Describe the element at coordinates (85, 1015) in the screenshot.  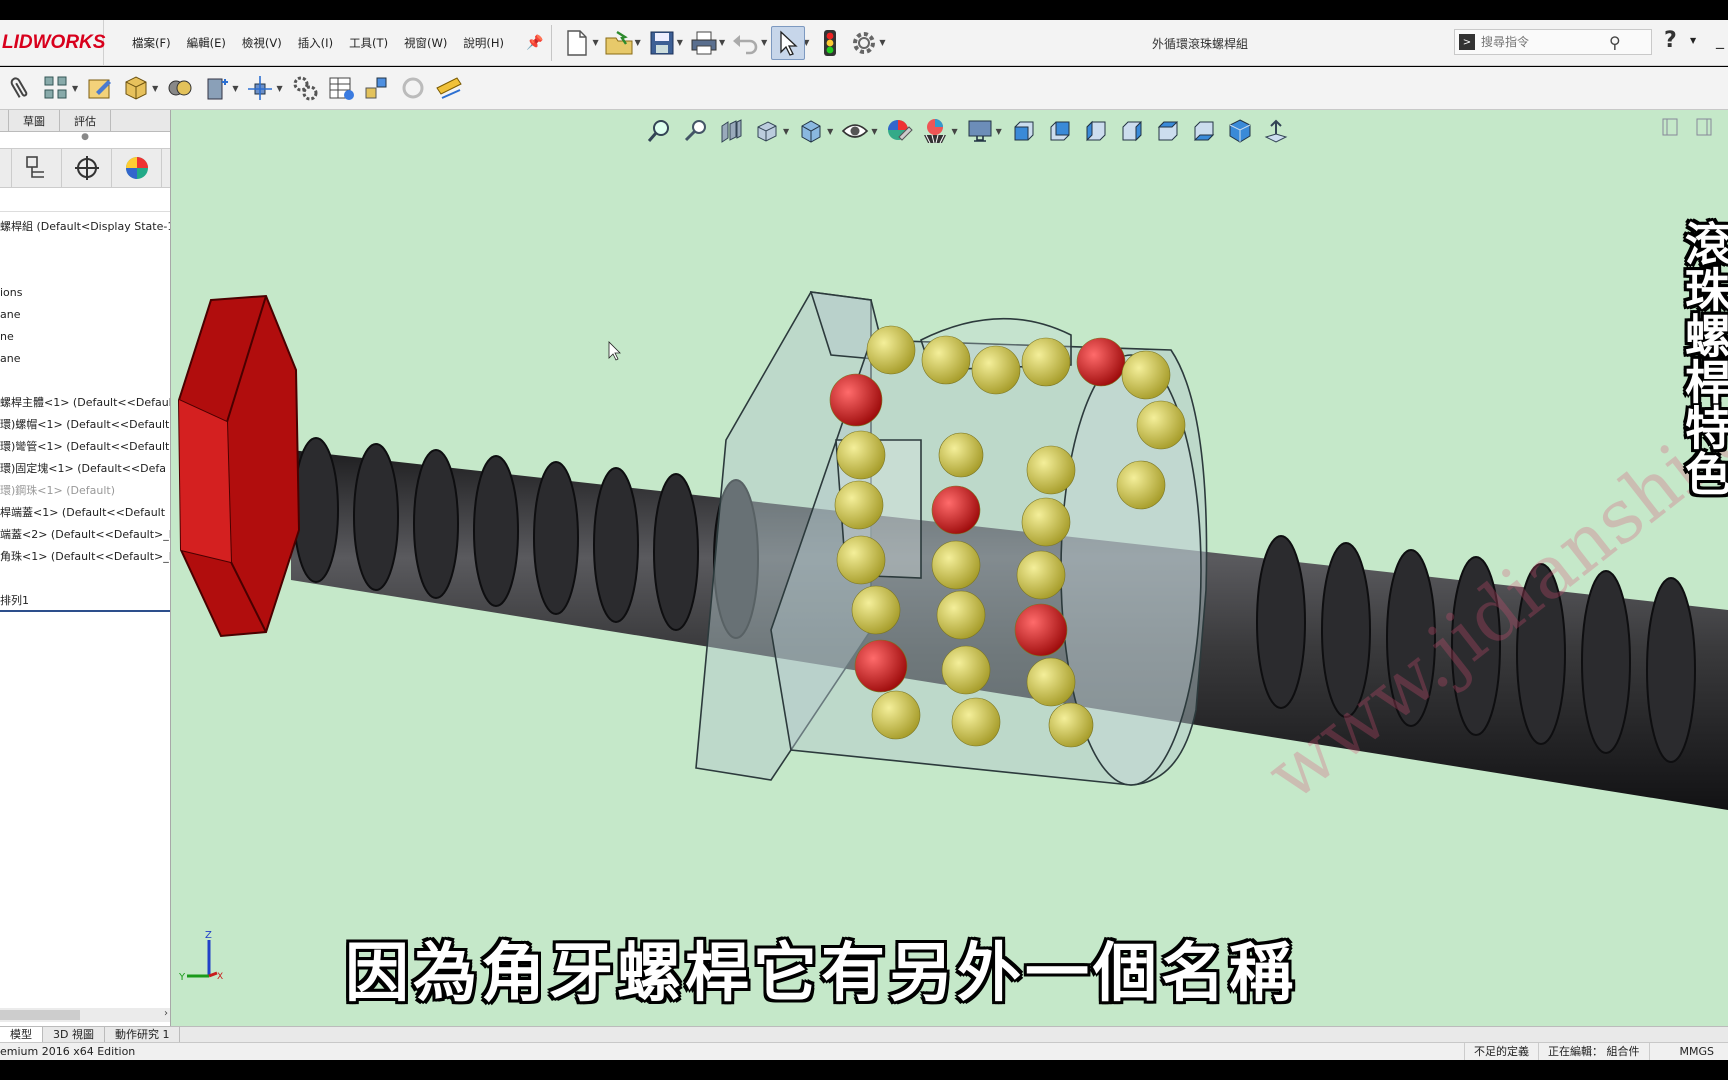
I see `horizontal-scrollbar: ›` at that location.